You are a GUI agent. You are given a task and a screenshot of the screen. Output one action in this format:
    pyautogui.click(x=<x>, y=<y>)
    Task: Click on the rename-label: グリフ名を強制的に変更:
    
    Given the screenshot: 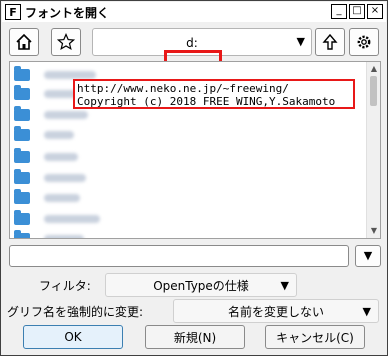 What is the action you would take?
    pyautogui.click(x=75, y=312)
    